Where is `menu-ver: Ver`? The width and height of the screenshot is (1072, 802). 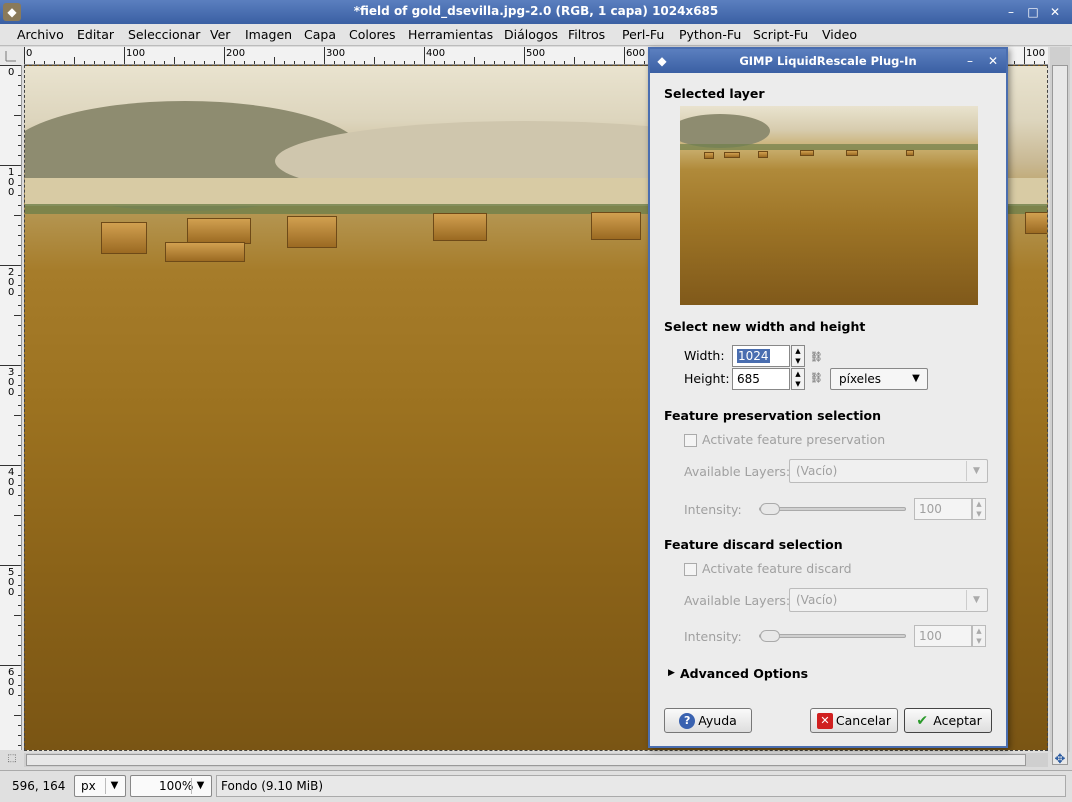 menu-ver: Ver is located at coordinates (220, 34).